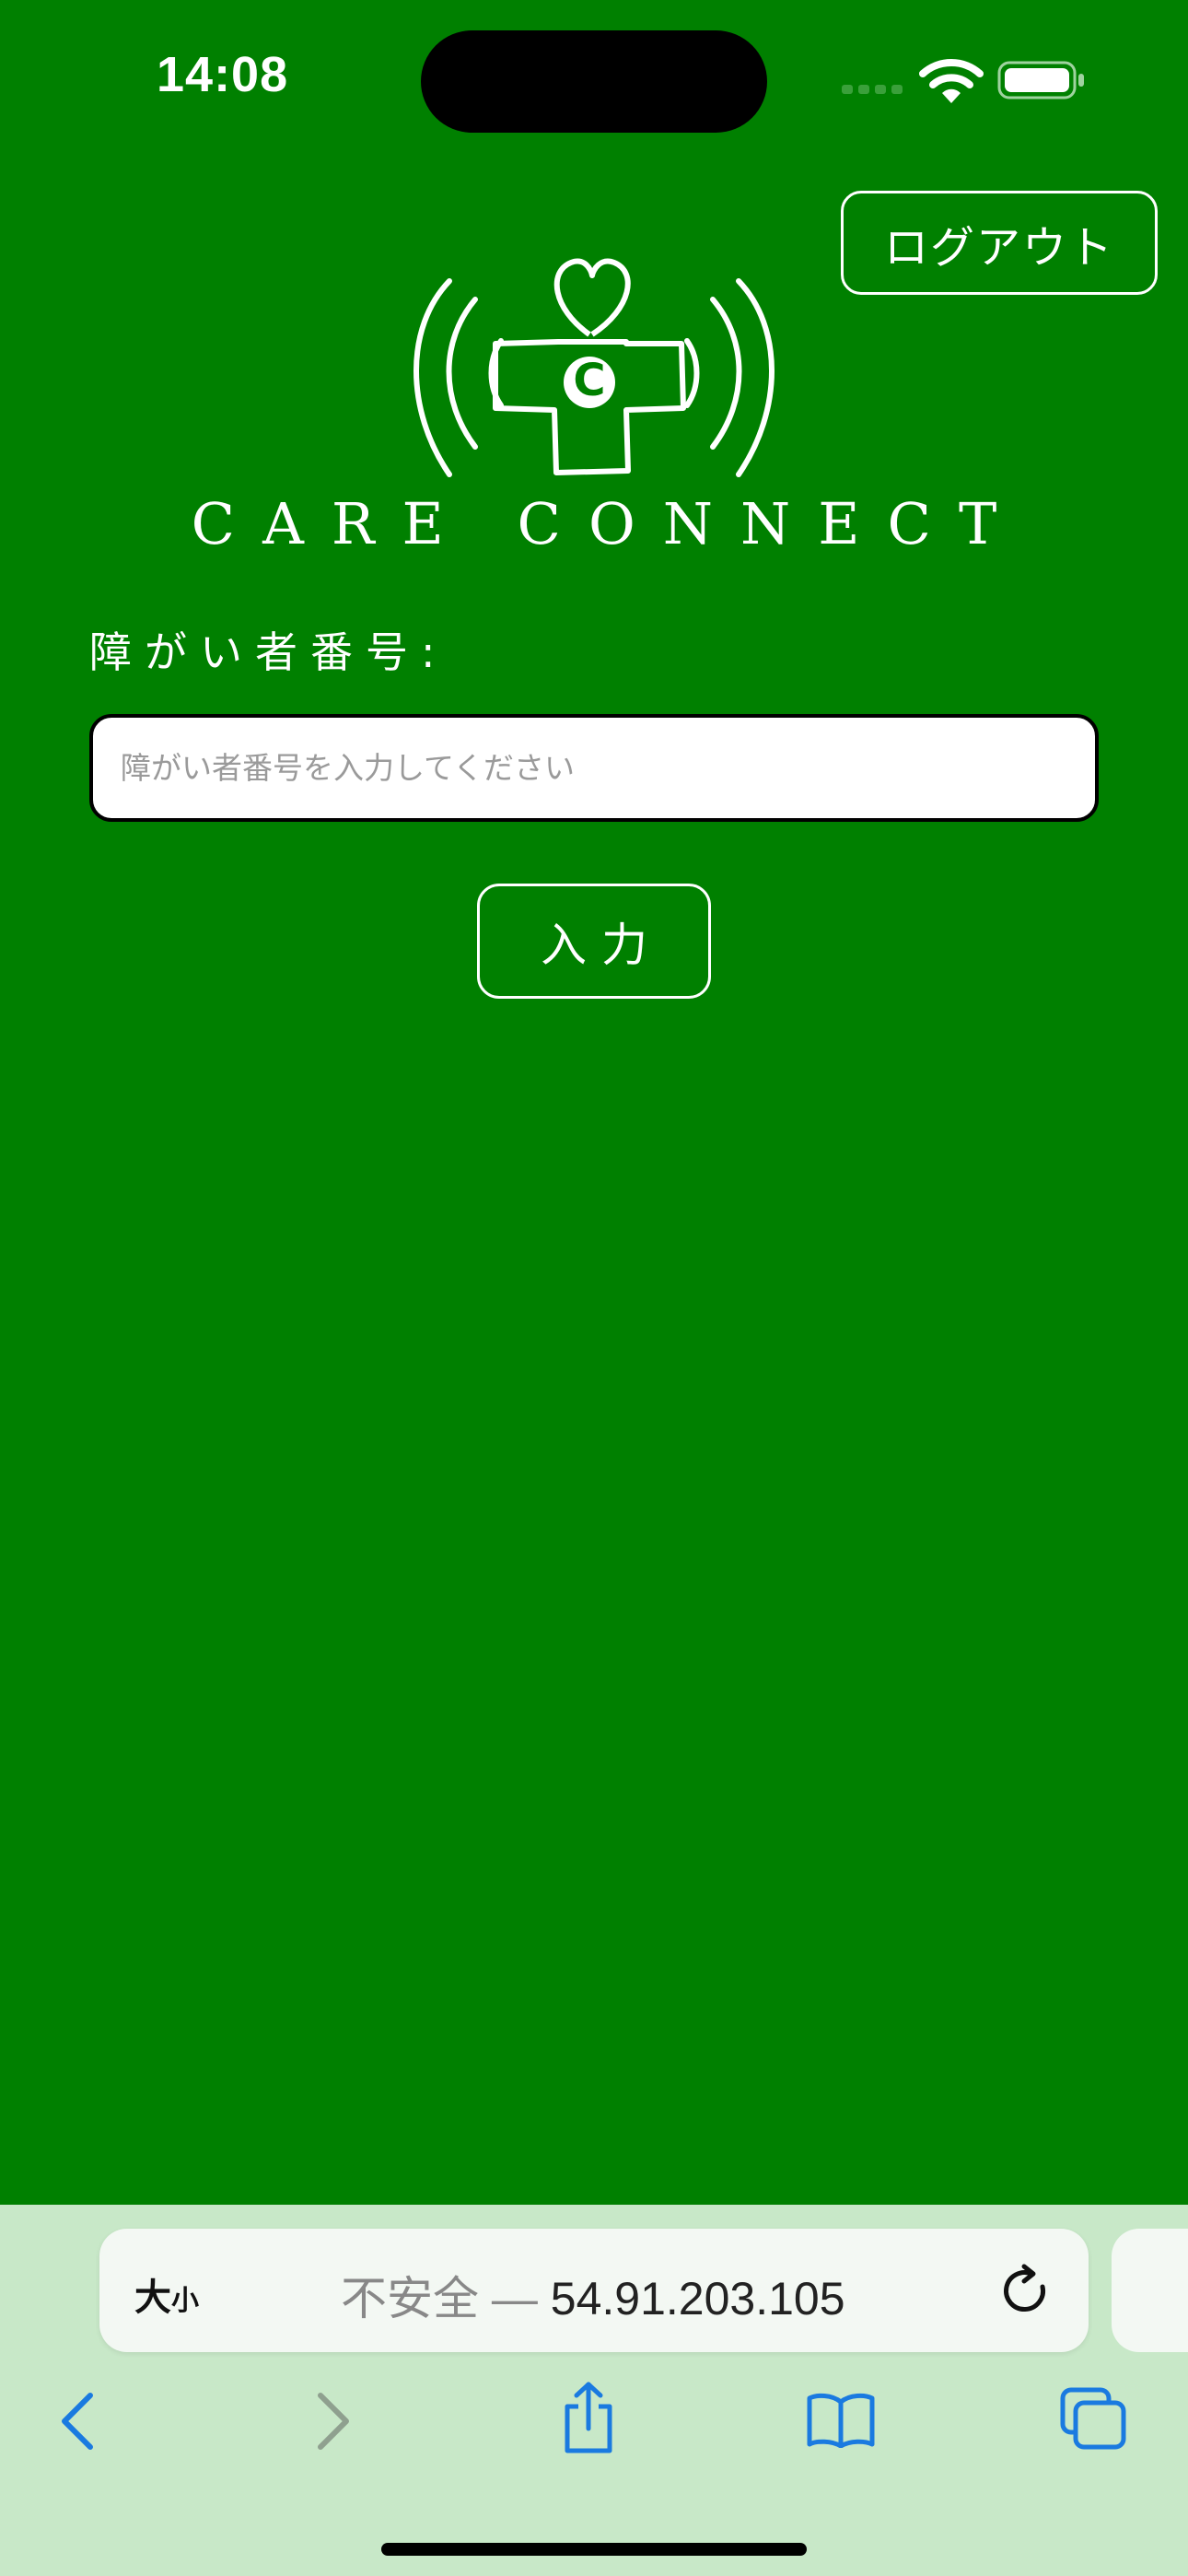 The width and height of the screenshot is (1188, 2576). Describe the element at coordinates (333, 2421) in the screenshot. I see `forward-icon` at that location.